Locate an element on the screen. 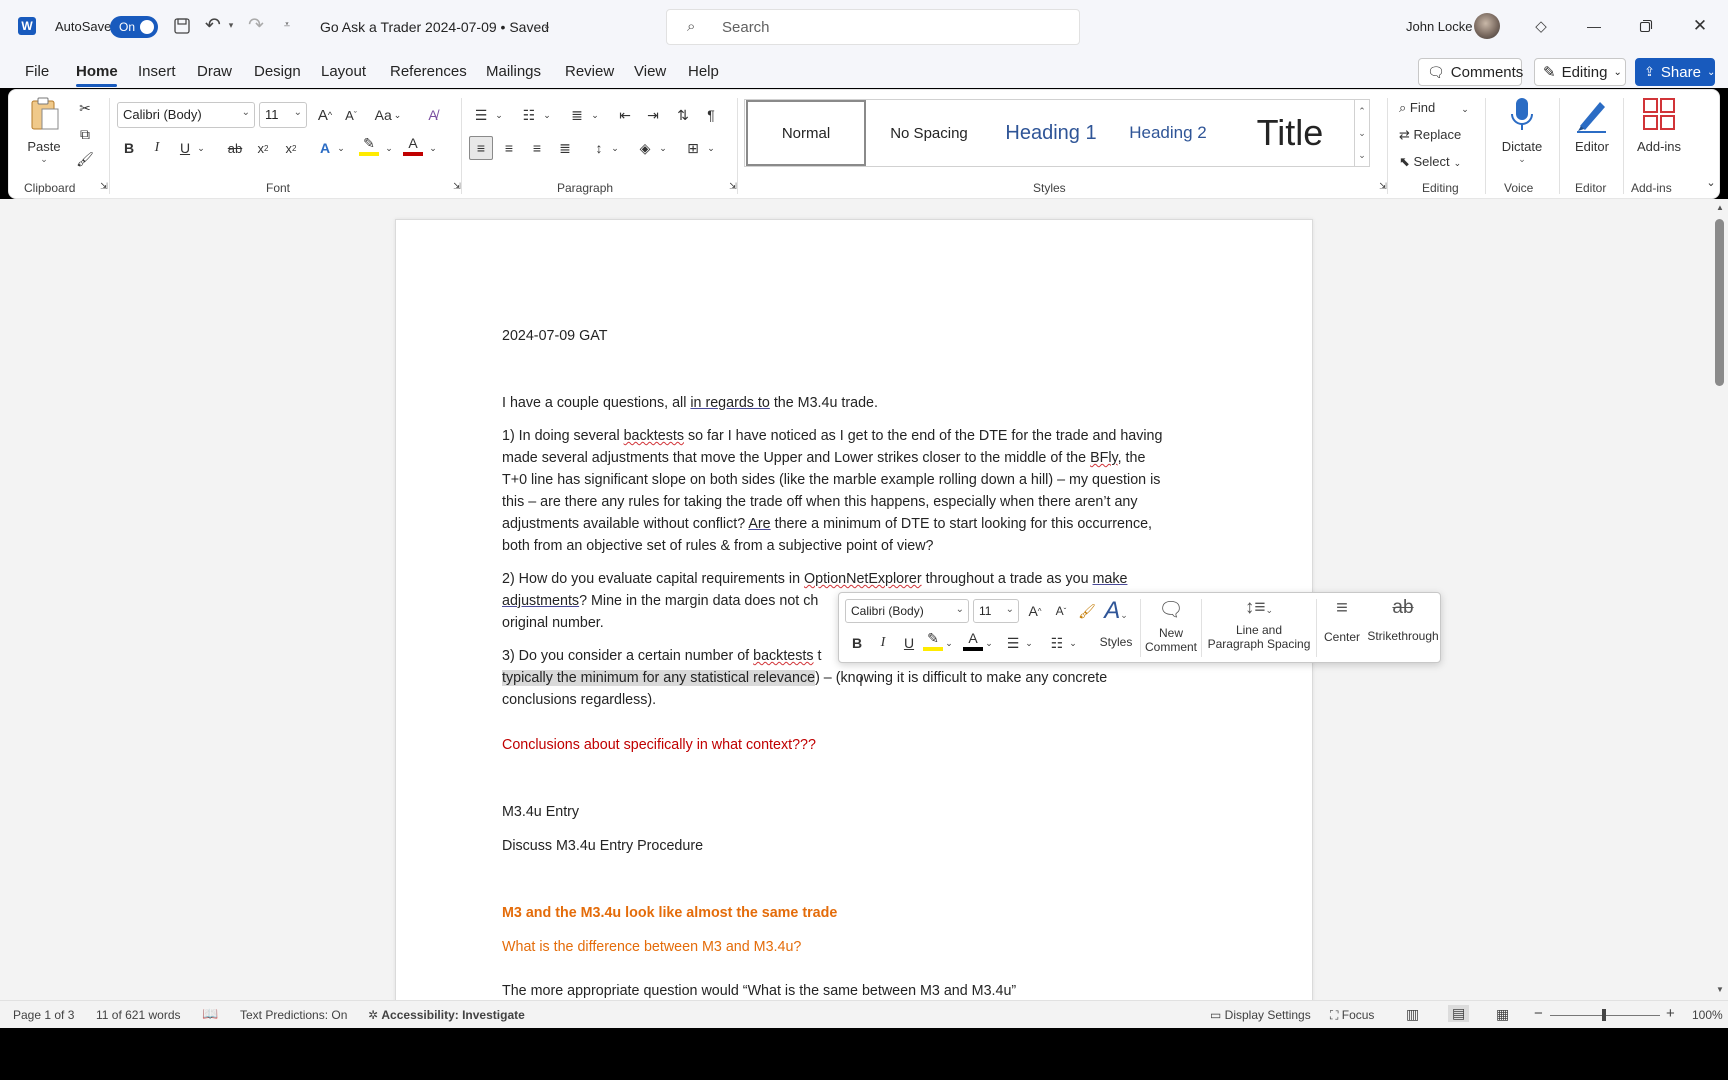 The width and height of the screenshot is (1728, 1080). tab-layout: Layout is located at coordinates (343, 71).